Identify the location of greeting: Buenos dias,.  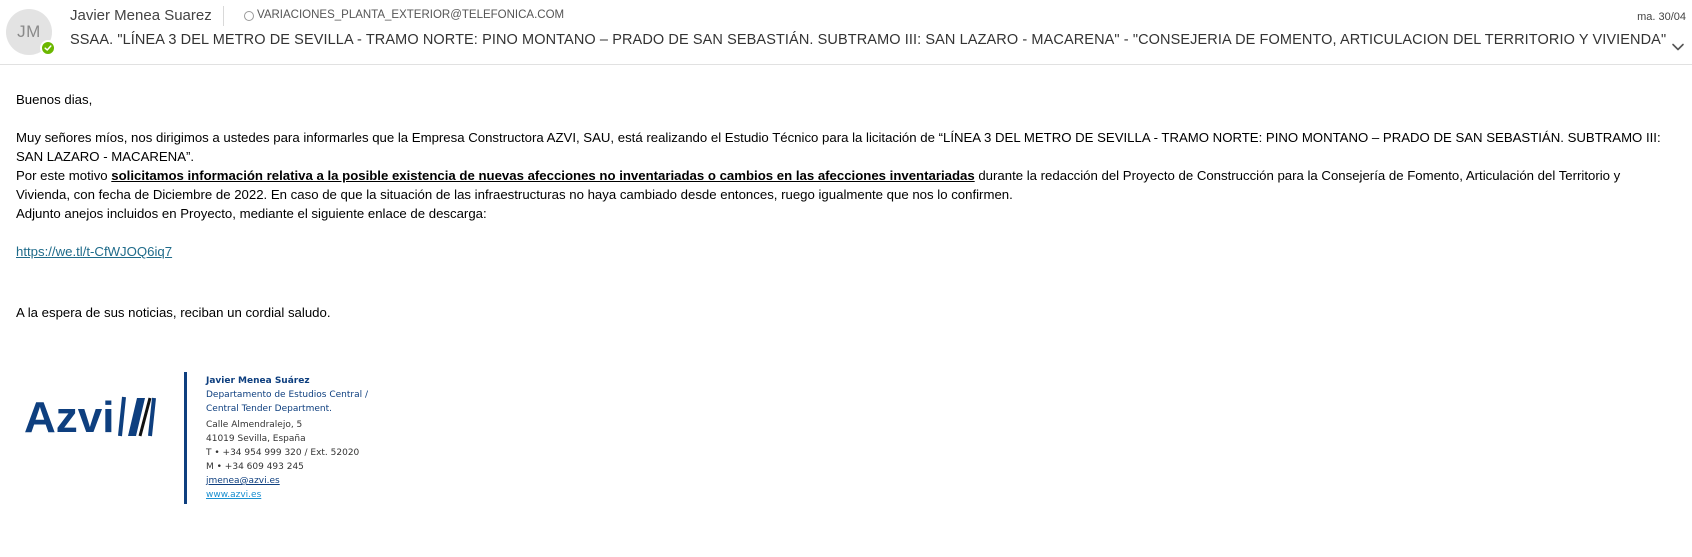
(54, 99).